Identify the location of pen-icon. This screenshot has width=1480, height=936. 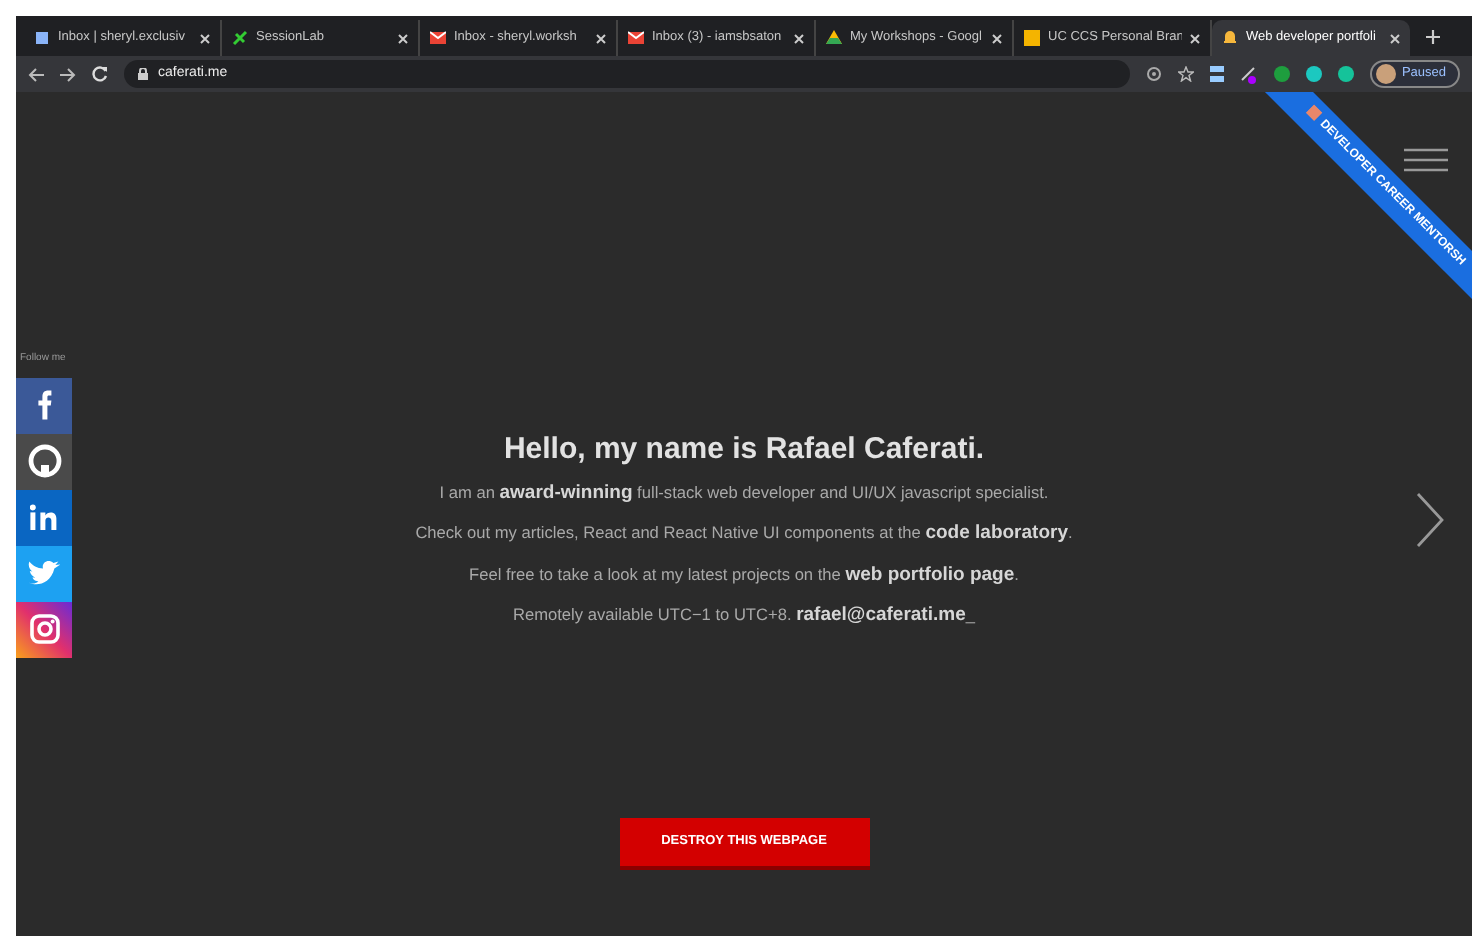
(1248, 74).